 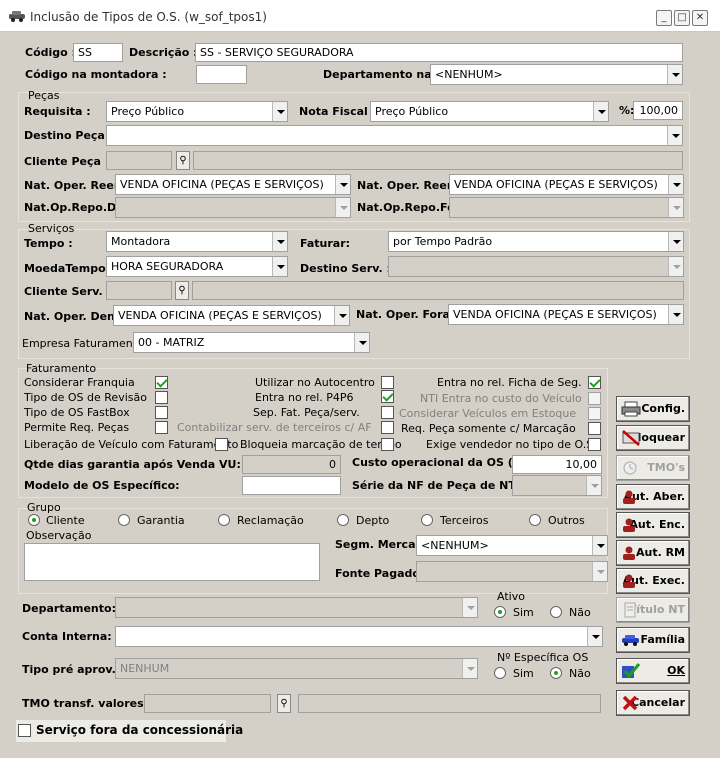 I want to click on aut-rm-button: Aut. RM, so click(x=653, y=553).